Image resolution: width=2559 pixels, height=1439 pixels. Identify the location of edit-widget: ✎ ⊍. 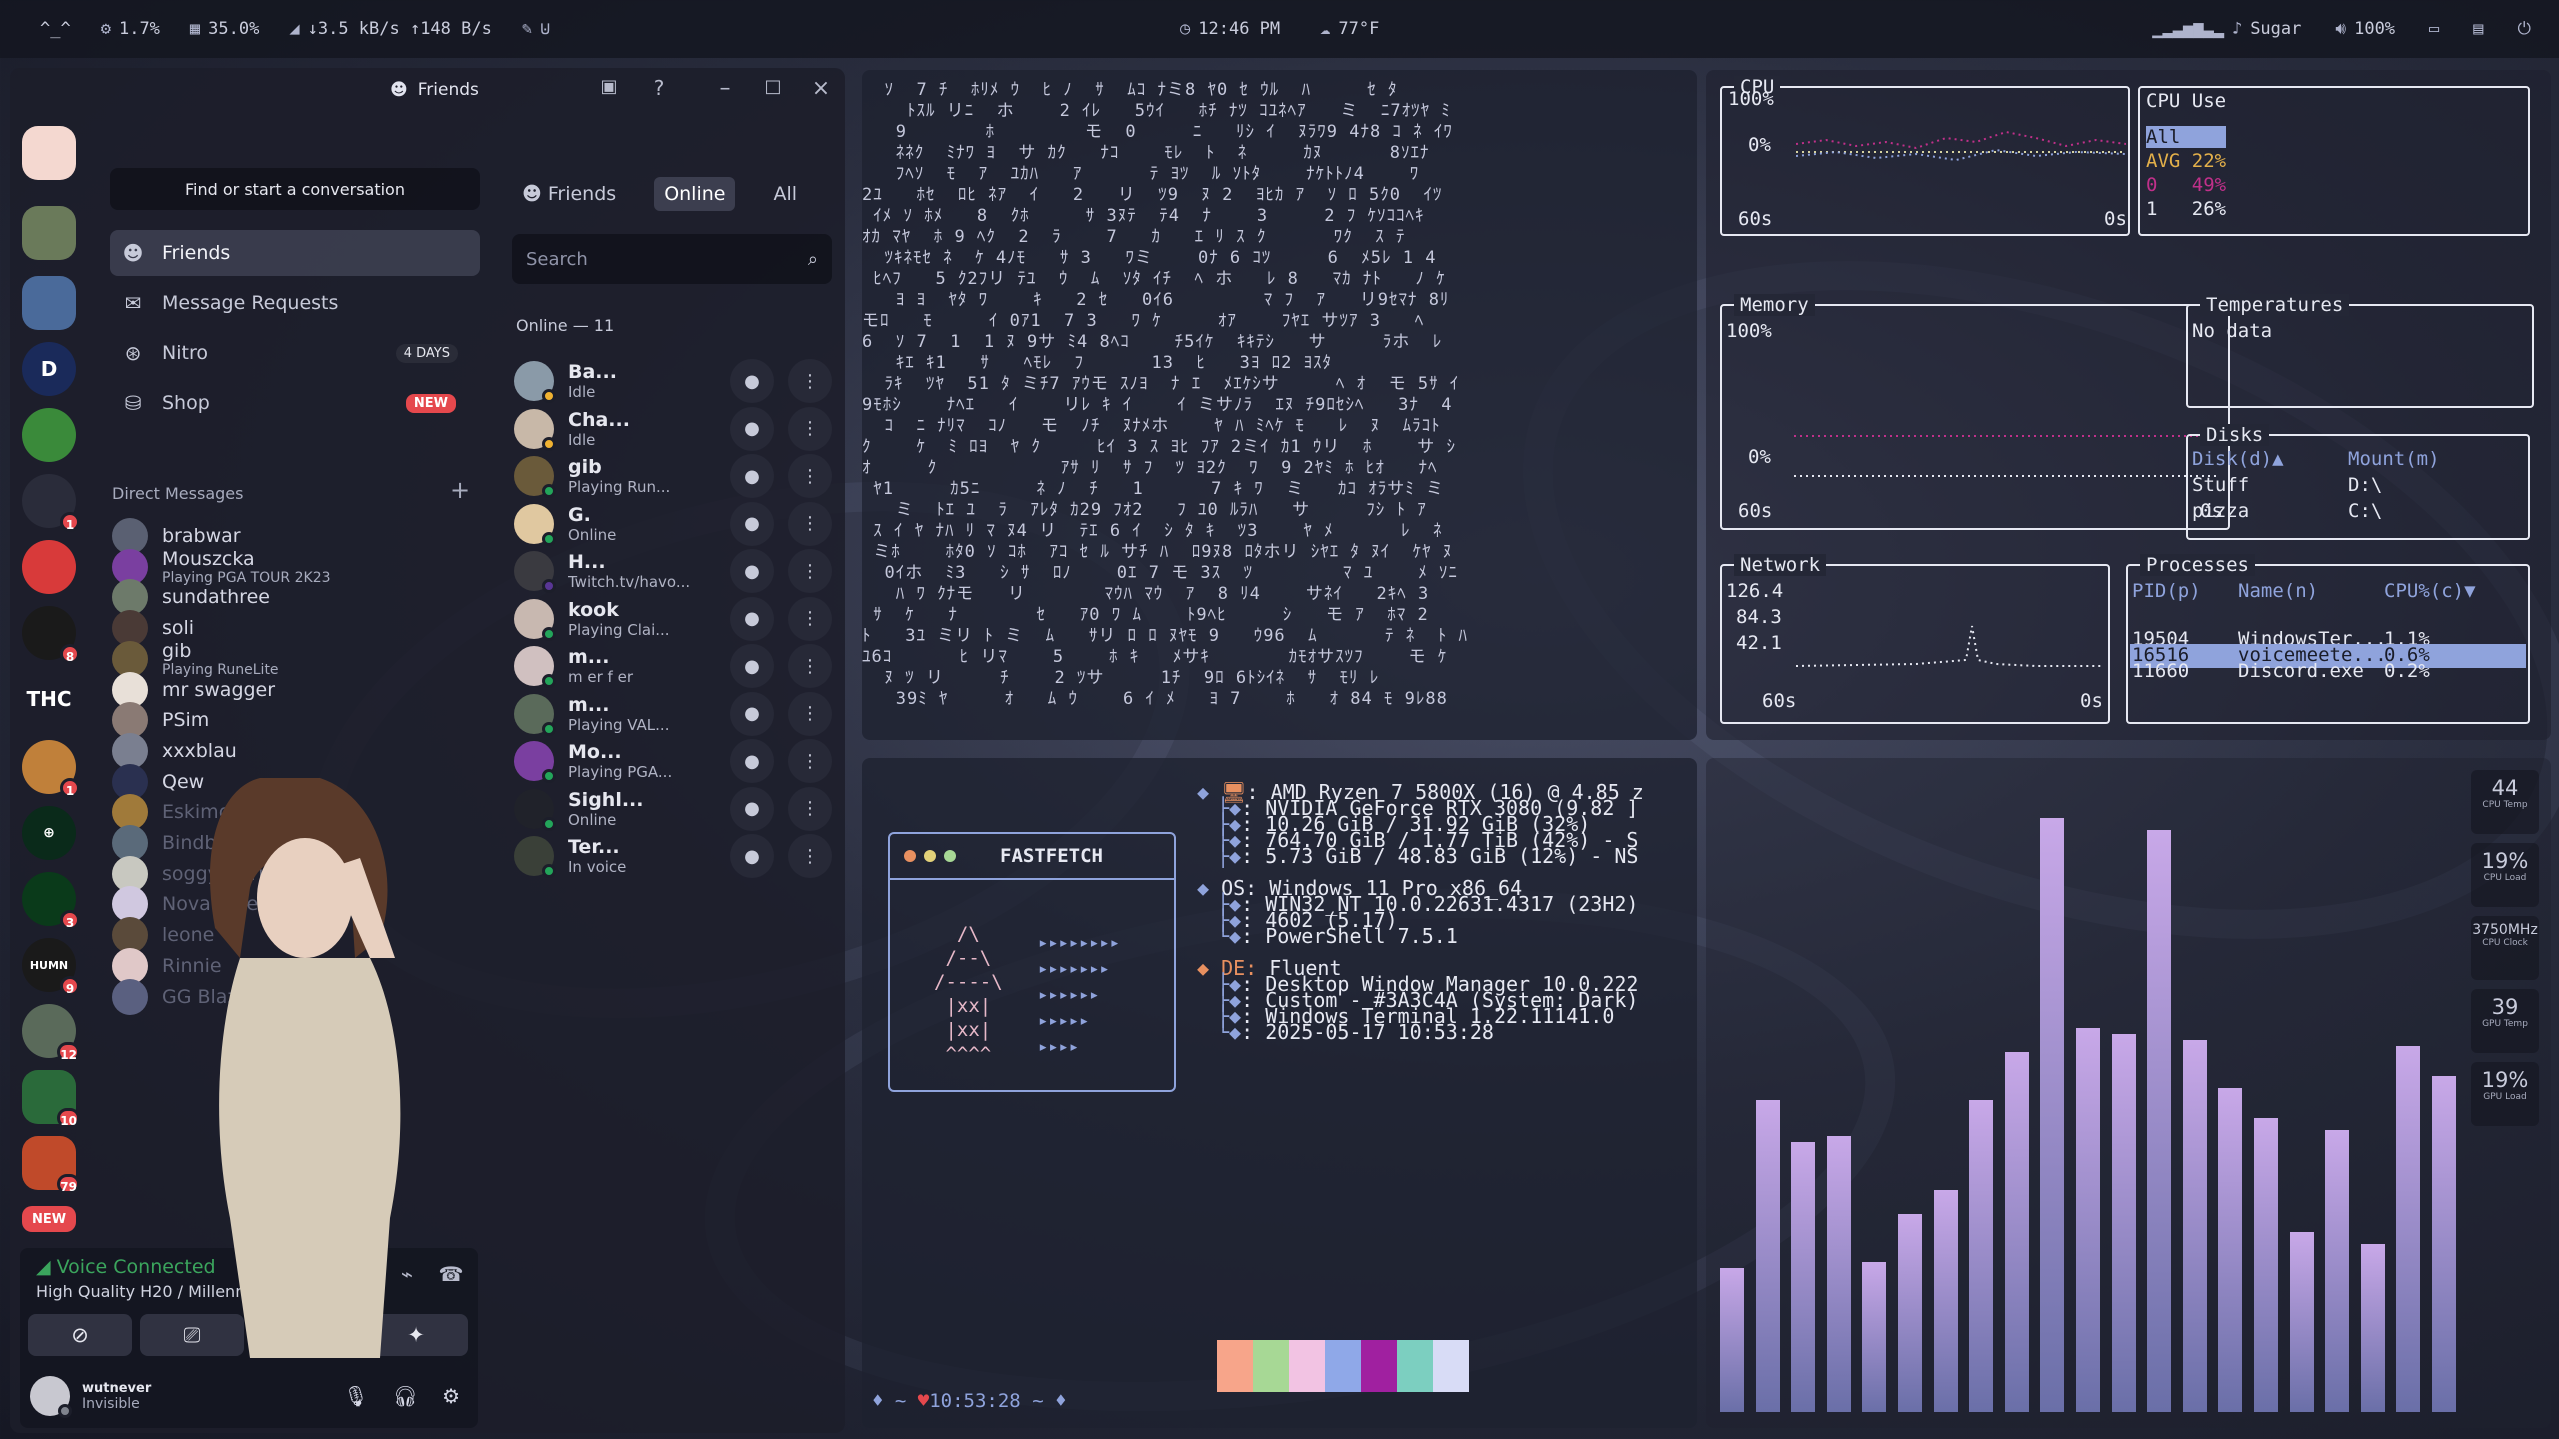
(536, 29).